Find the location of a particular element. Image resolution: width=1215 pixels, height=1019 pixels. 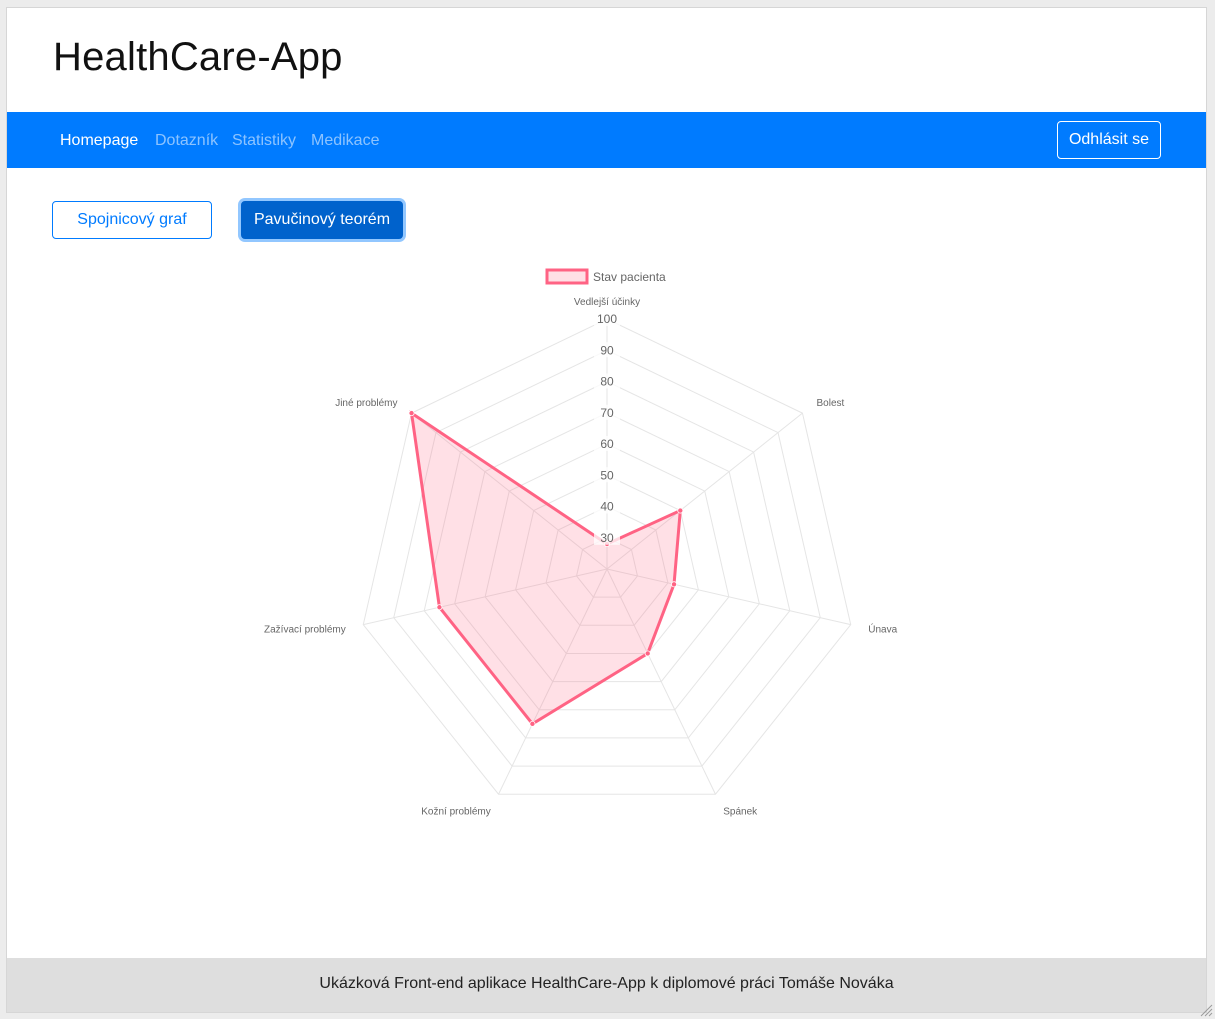

radar-point-label: Vedlejší účinky is located at coordinates (607, 302).